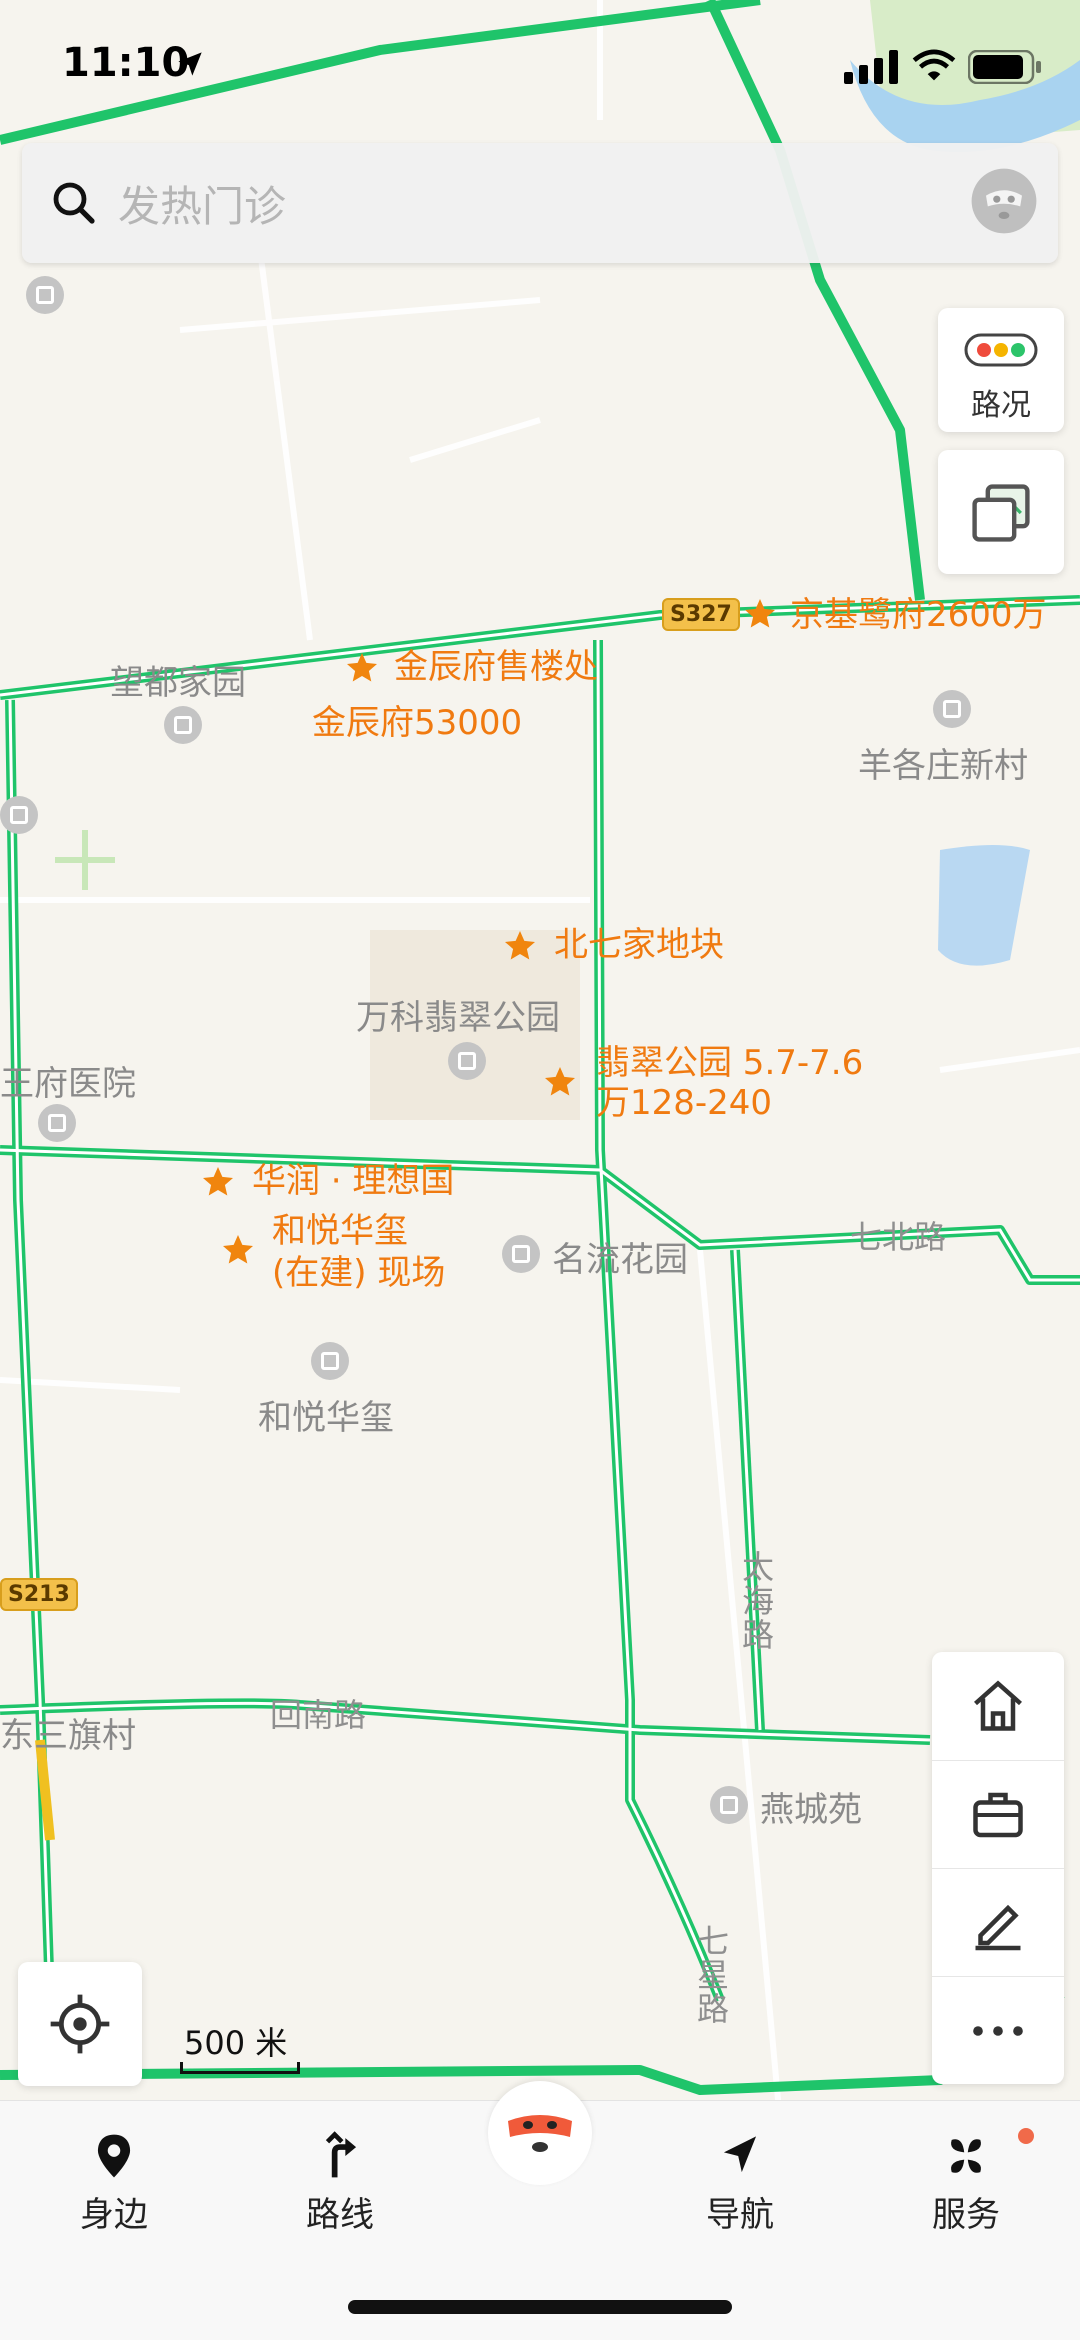 This screenshot has height=2340, width=1080. I want to click on nav-label: 服务, so click(966, 2215).